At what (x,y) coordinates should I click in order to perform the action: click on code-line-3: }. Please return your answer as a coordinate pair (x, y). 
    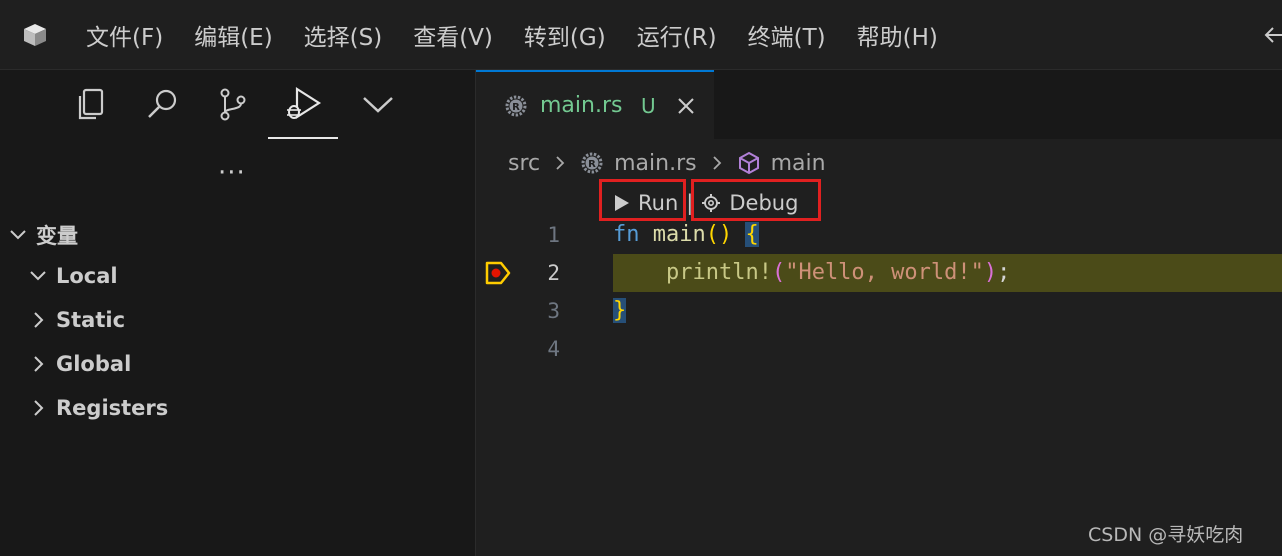
    Looking at the image, I should click on (620, 311).